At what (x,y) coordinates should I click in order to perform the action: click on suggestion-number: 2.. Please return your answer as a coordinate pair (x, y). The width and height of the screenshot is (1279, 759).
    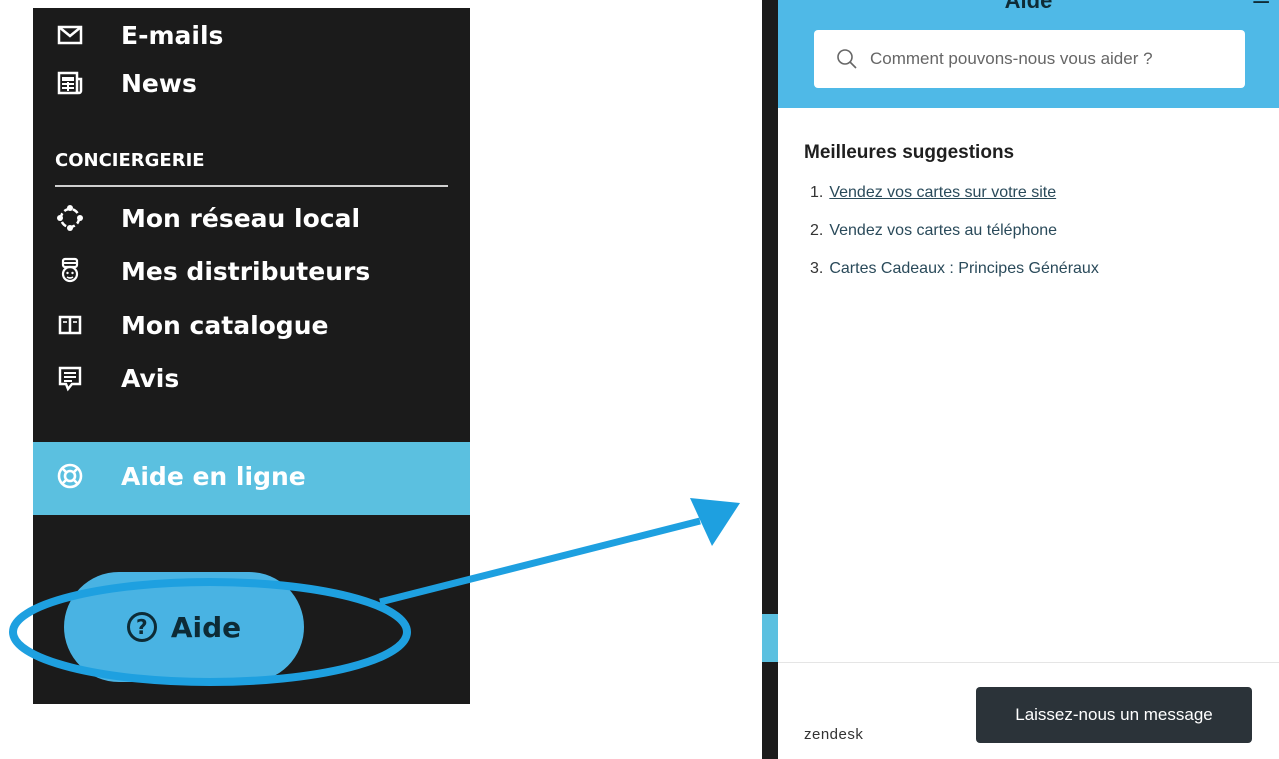
    Looking at the image, I should click on (817, 230).